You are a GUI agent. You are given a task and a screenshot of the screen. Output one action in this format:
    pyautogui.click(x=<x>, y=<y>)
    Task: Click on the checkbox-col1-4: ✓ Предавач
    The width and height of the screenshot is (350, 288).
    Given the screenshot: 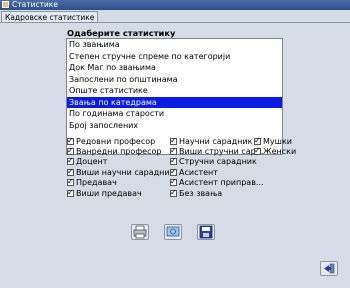 What is the action you would take?
    pyautogui.click(x=92, y=182)
    